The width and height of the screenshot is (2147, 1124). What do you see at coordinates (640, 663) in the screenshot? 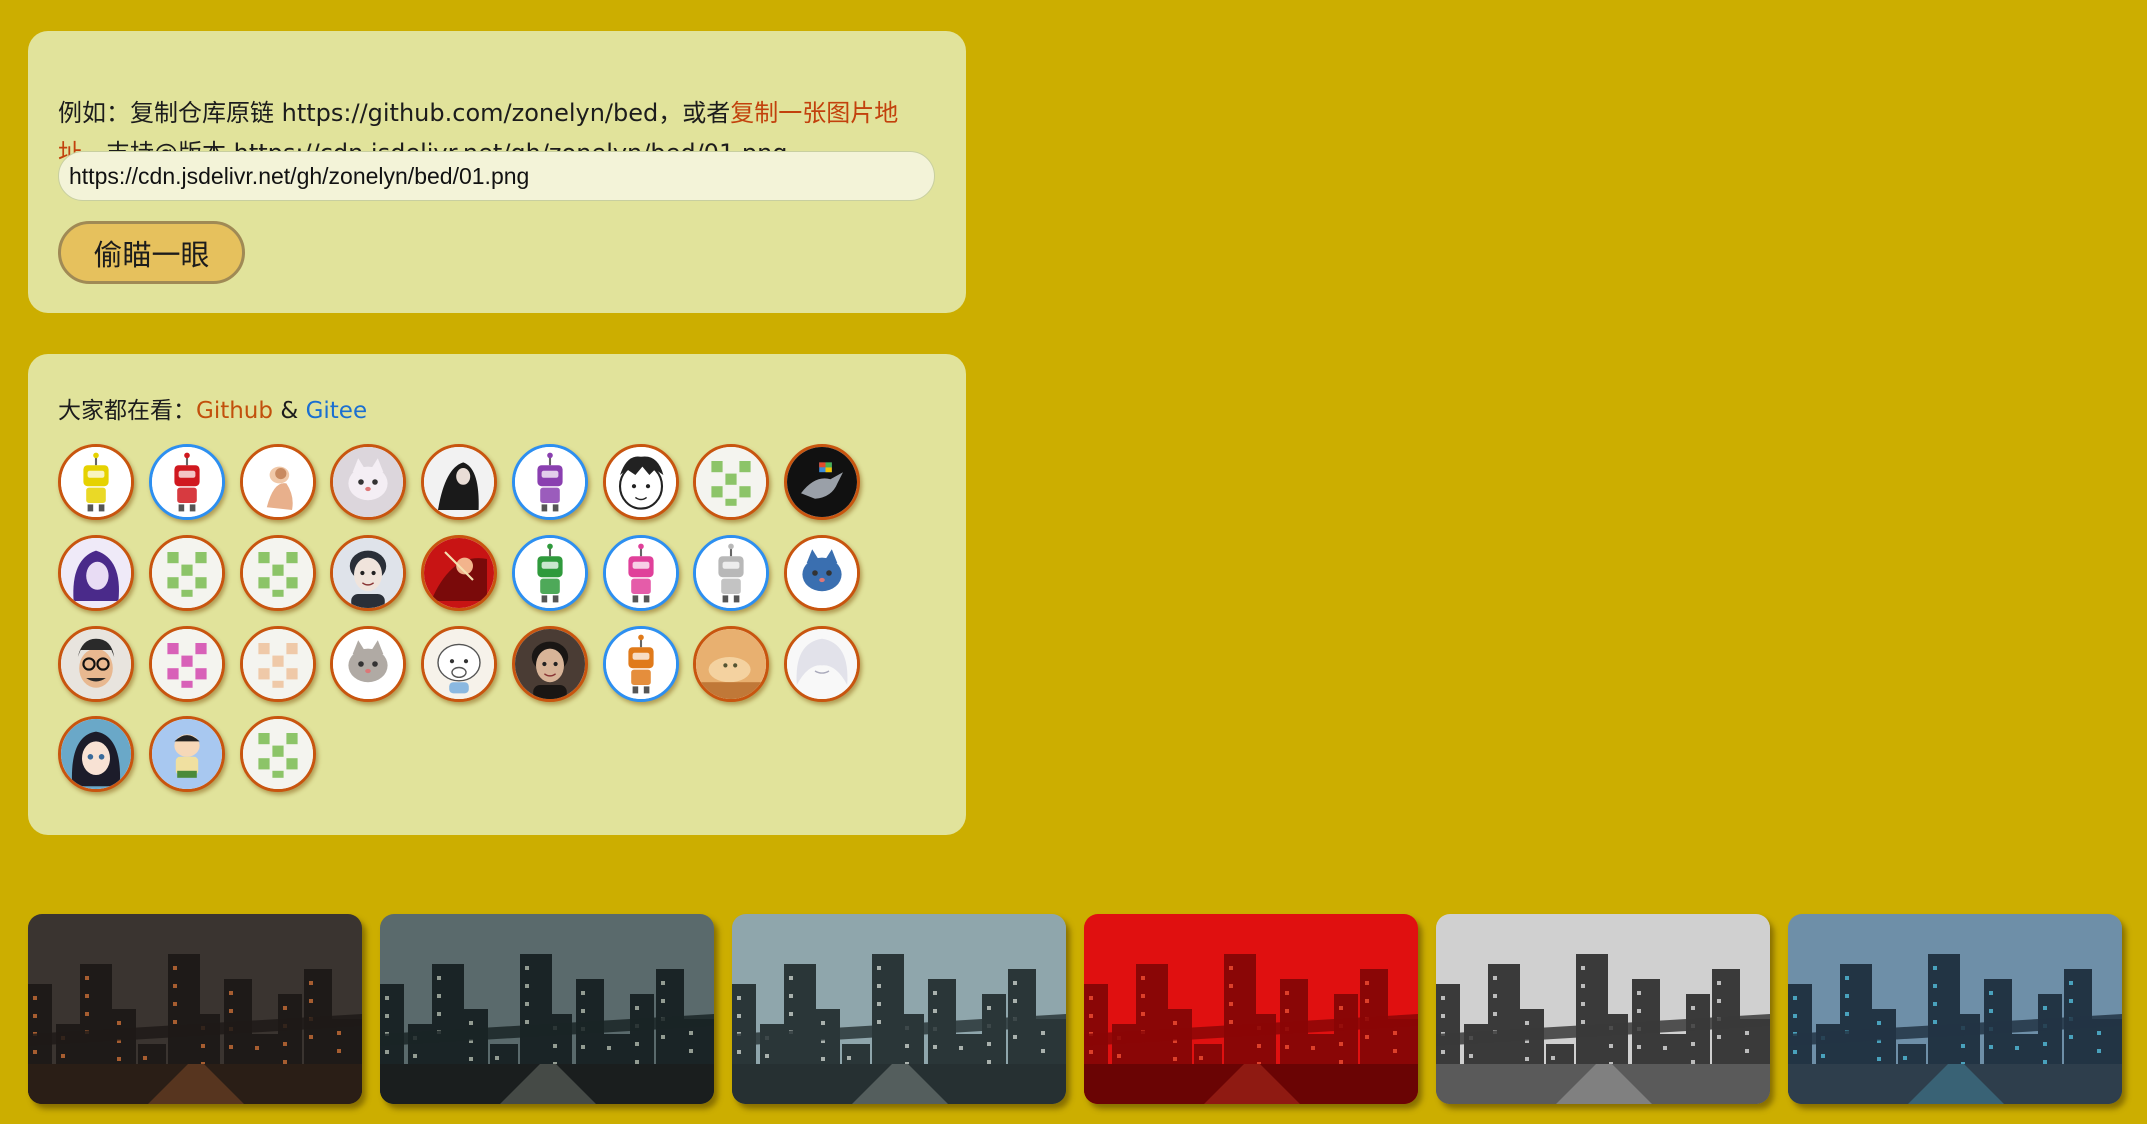
I see `orange-robot-icon` at bounding box center [640, 663].